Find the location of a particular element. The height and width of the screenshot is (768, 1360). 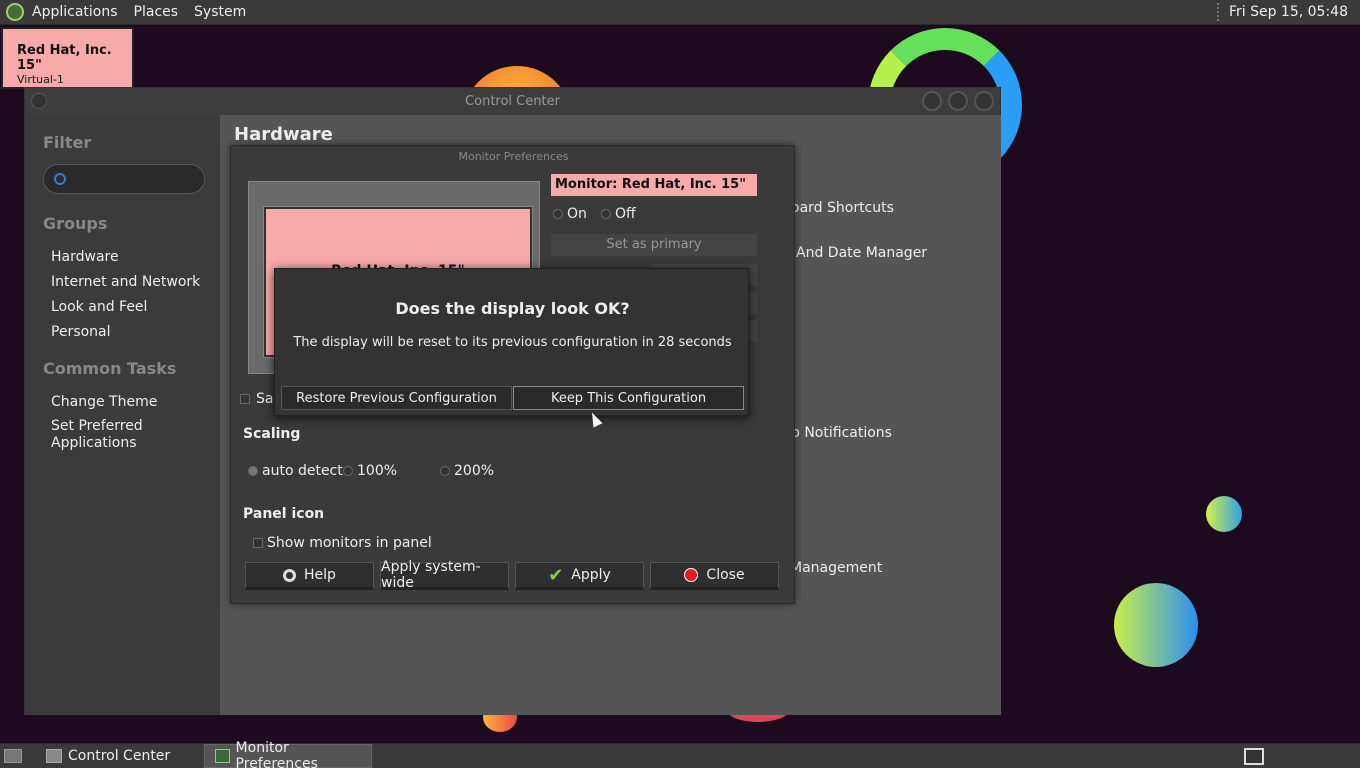

scaling-200: 200% is located at coordinates (467, 471).